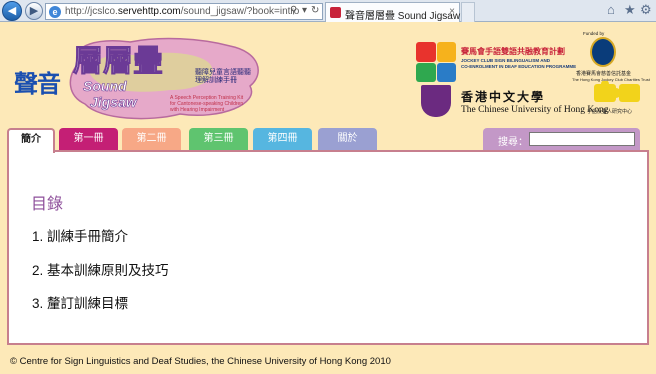  I want to click on back-arrow-icon: ◀, so click(12, 11).